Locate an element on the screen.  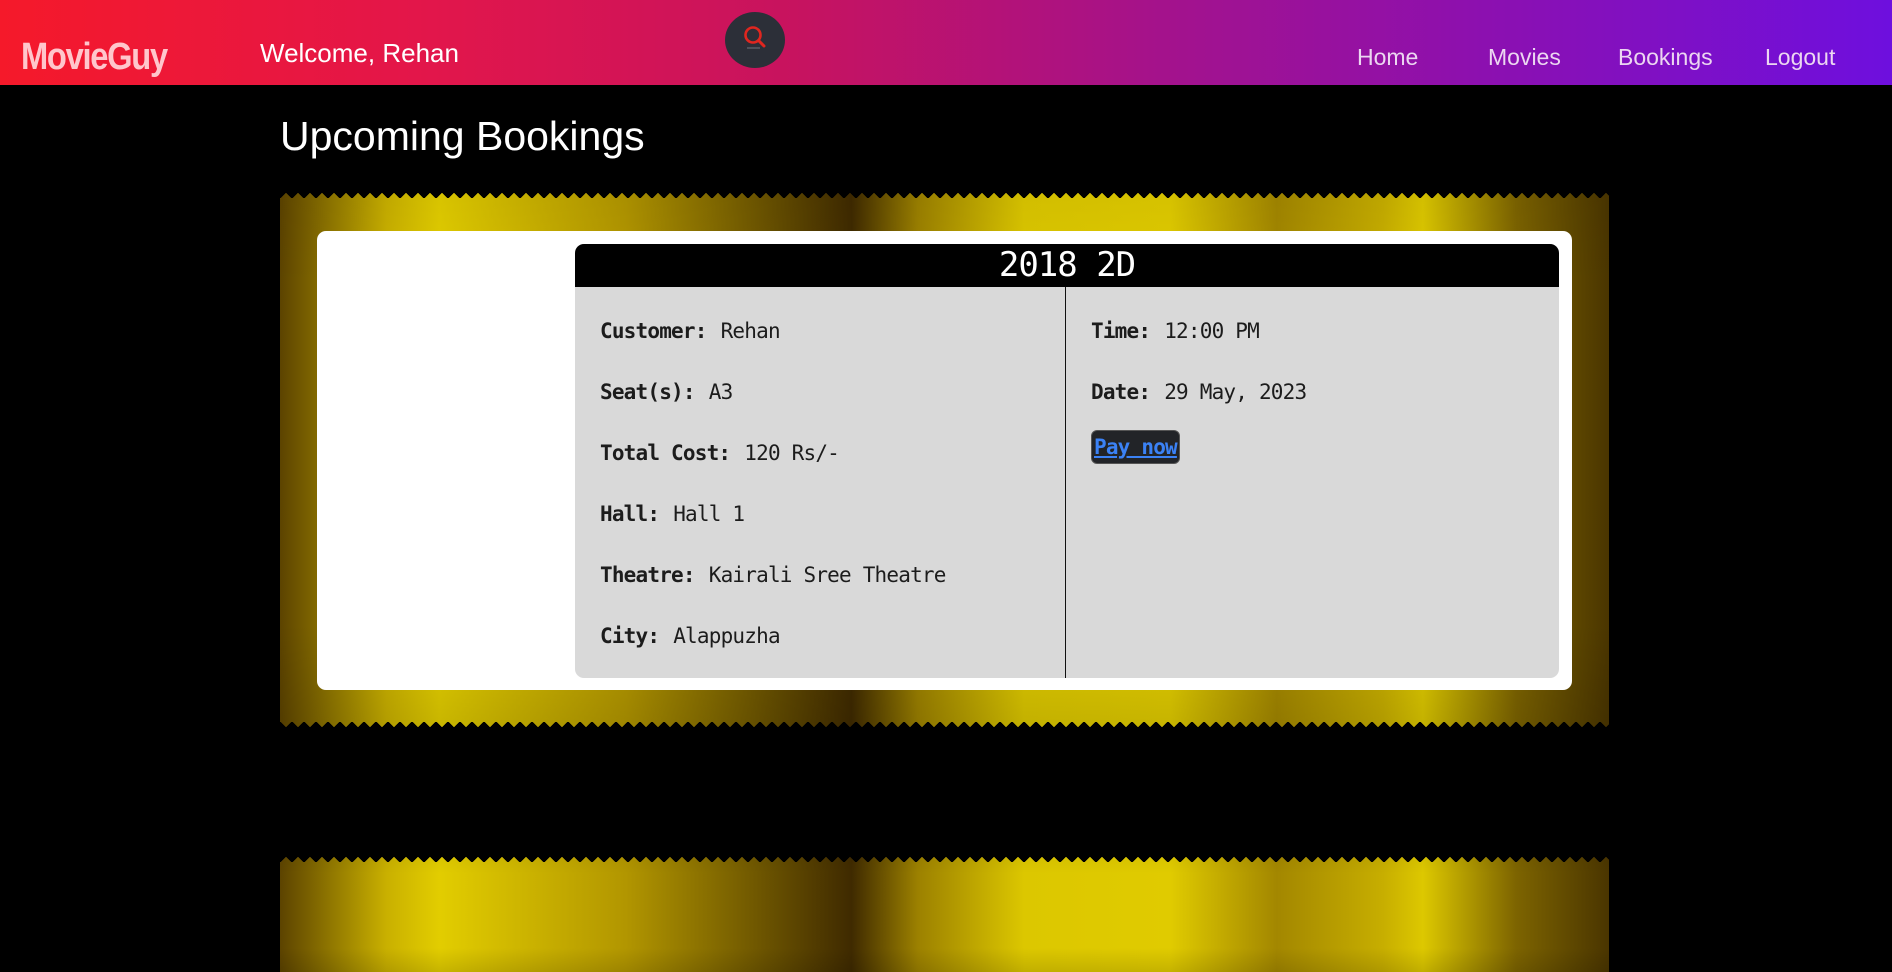
city-label: City: is located at coordinates (630, 635).